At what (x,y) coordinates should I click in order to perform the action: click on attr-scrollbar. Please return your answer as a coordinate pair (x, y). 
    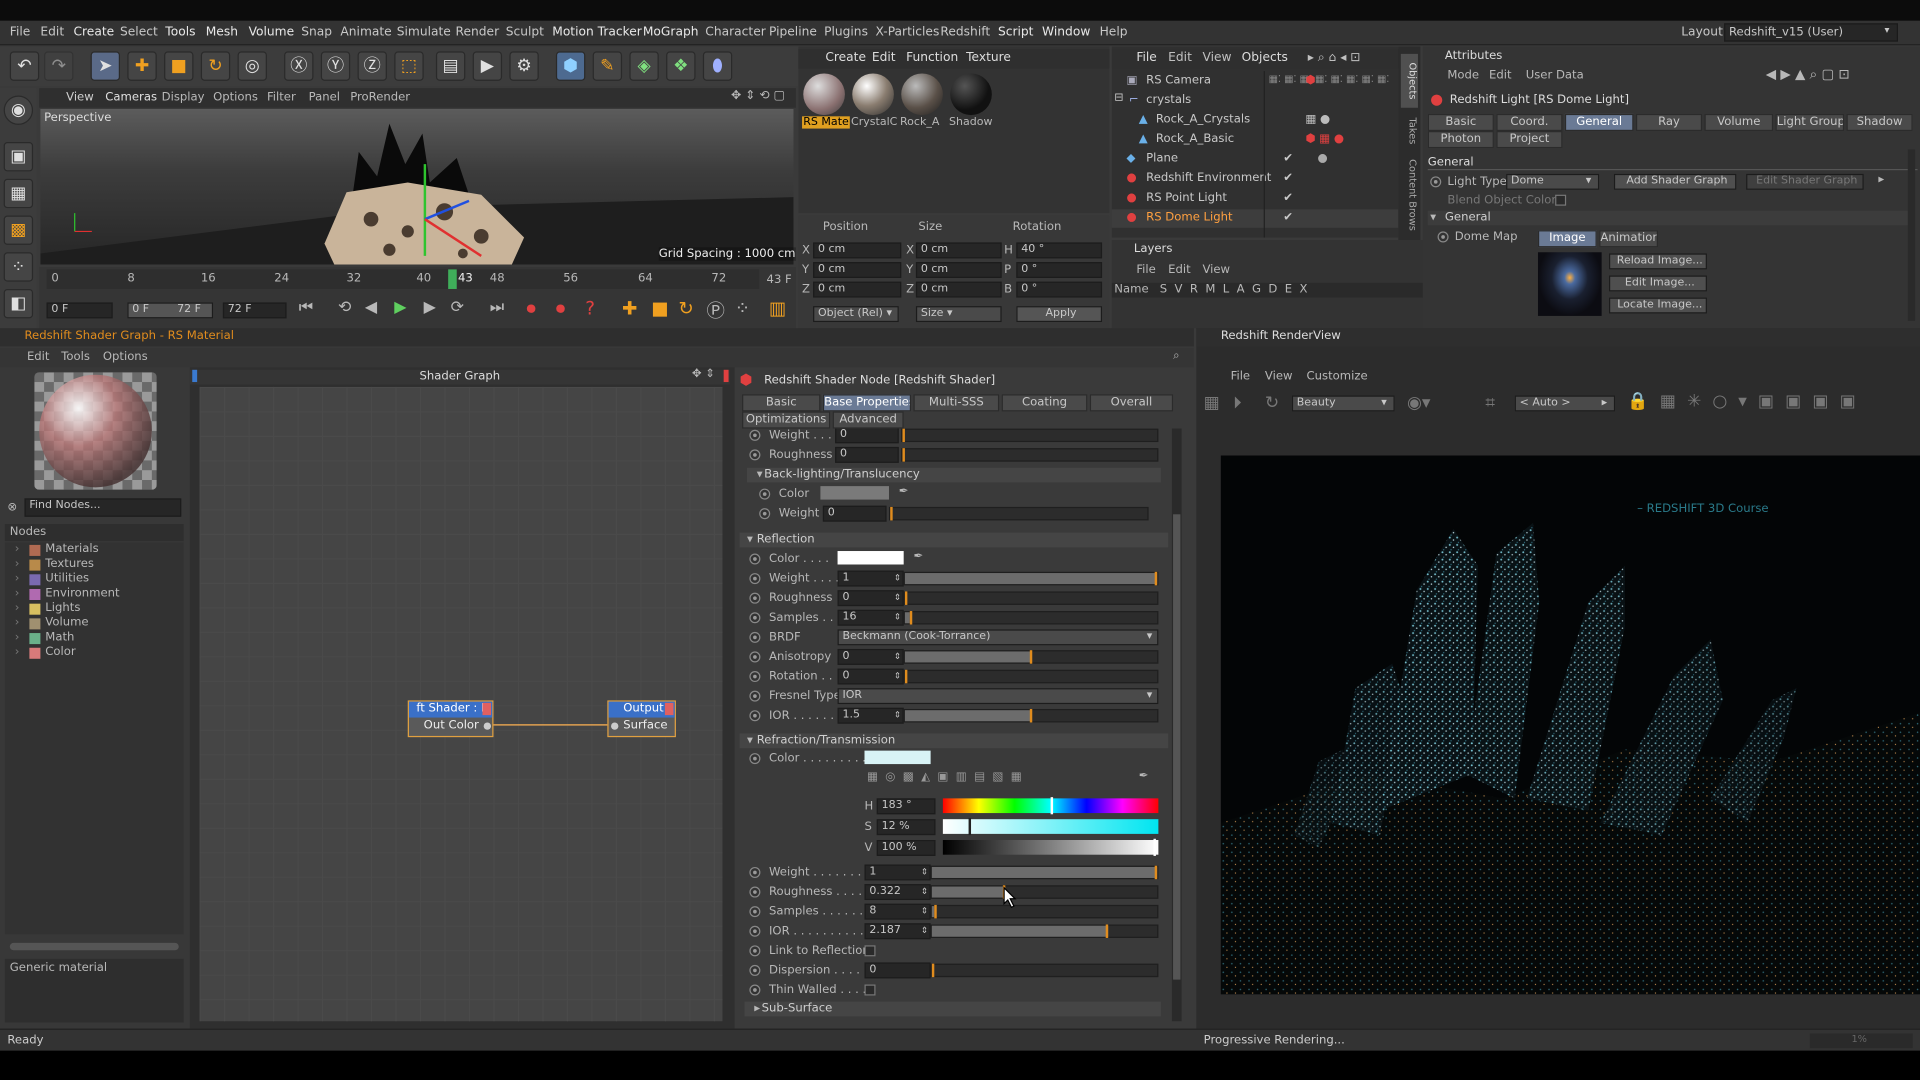
    Looking at the image, I should click on (1911, 235).